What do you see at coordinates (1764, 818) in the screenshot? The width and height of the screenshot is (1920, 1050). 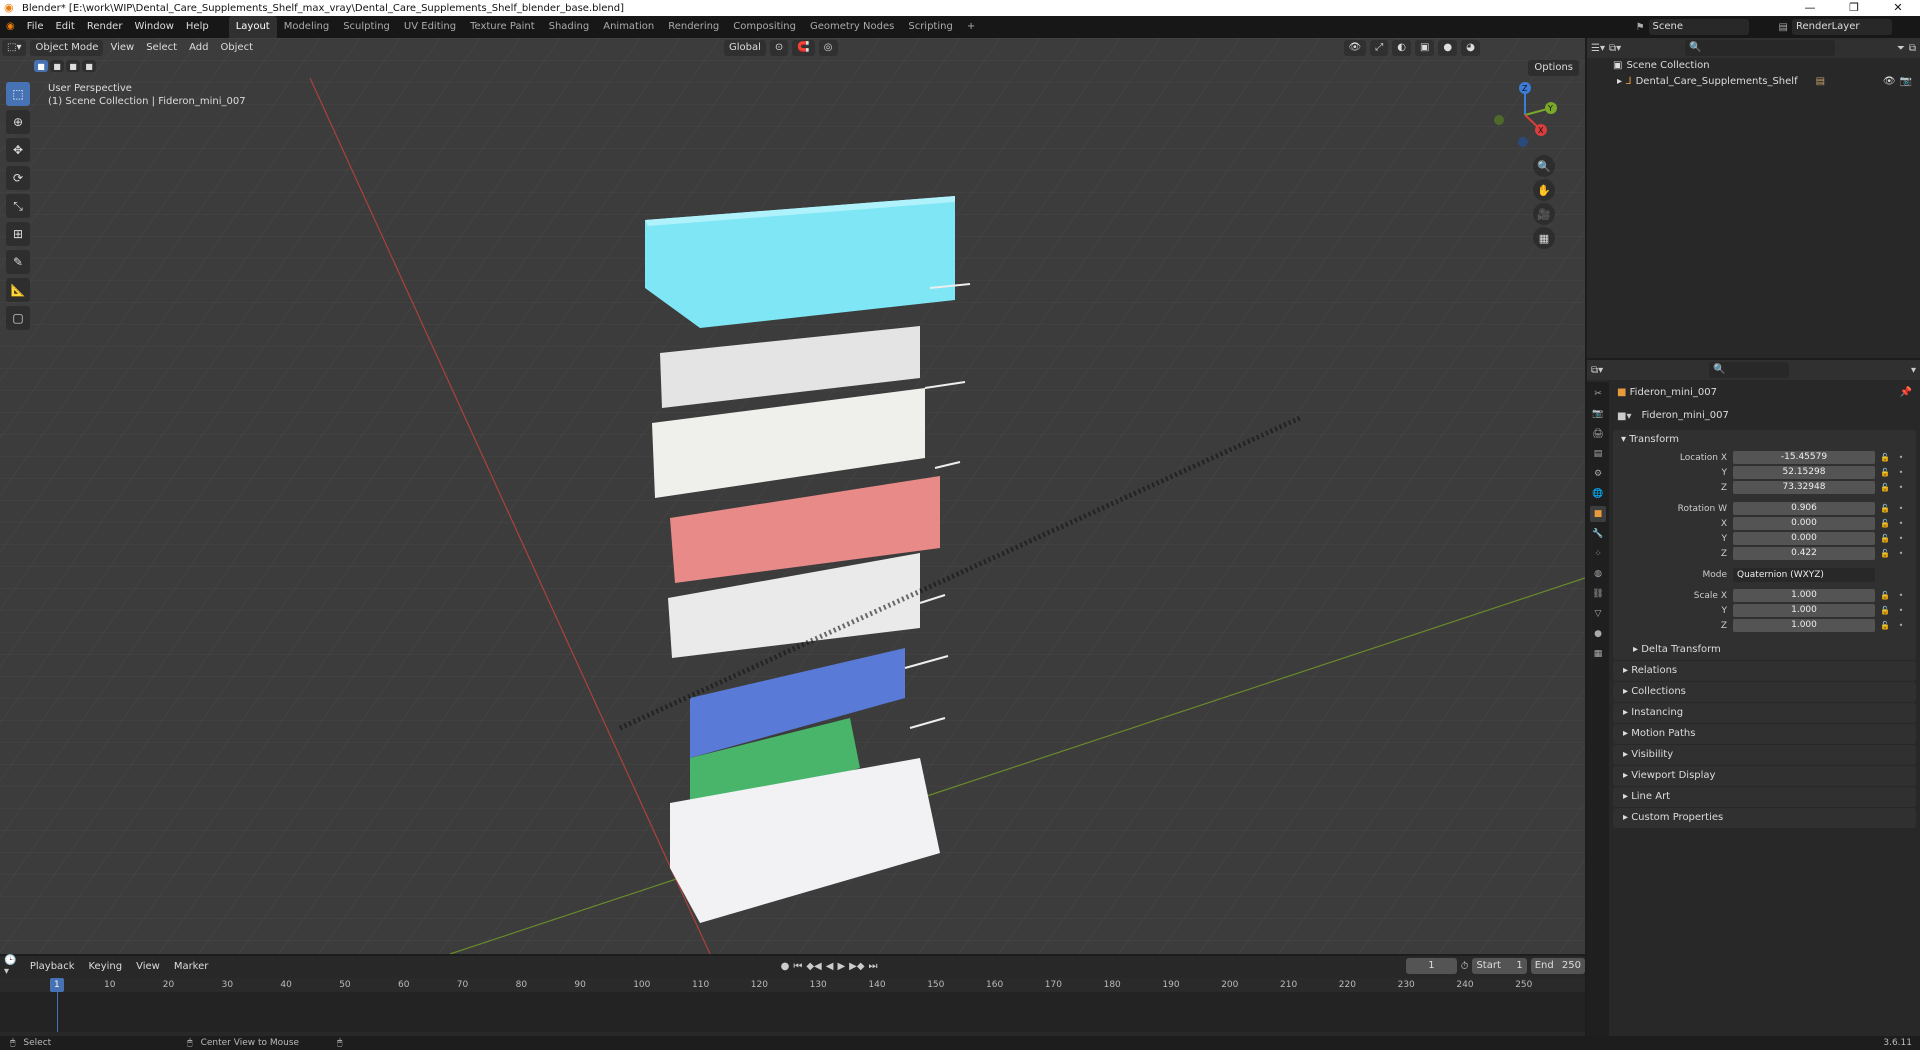 I see `panel-custom-properties: ▸ Custom Properties` at bounding box center [1764, 818].